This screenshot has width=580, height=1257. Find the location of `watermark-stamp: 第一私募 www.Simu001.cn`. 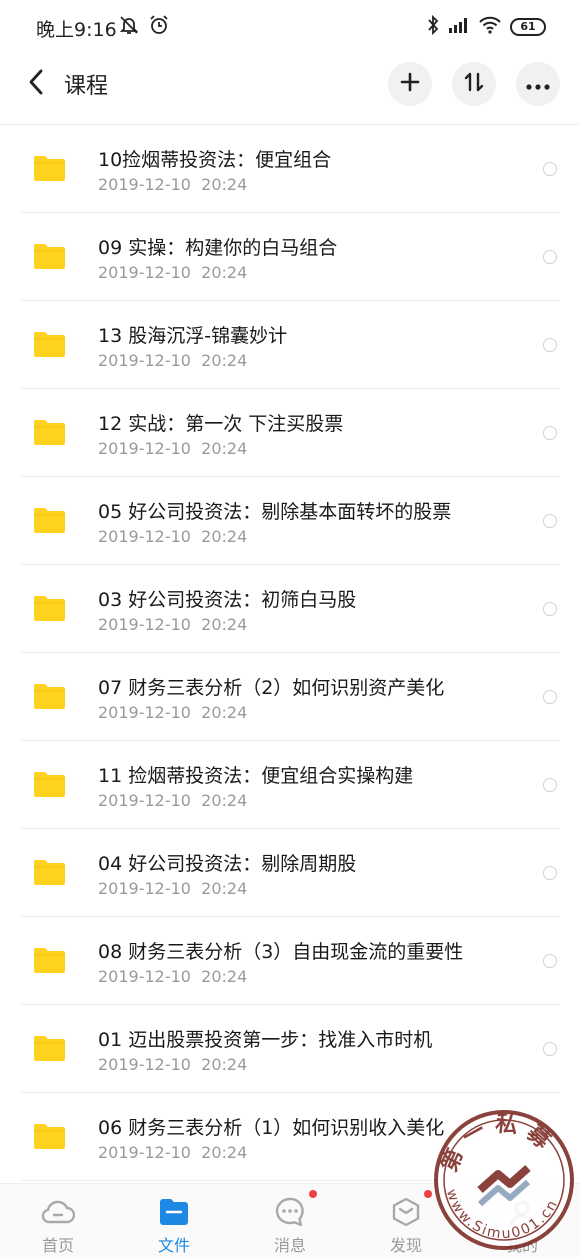

watermark-stamp: 第一私募 www.Simu001.cn is located at coordinates (504, 1180).